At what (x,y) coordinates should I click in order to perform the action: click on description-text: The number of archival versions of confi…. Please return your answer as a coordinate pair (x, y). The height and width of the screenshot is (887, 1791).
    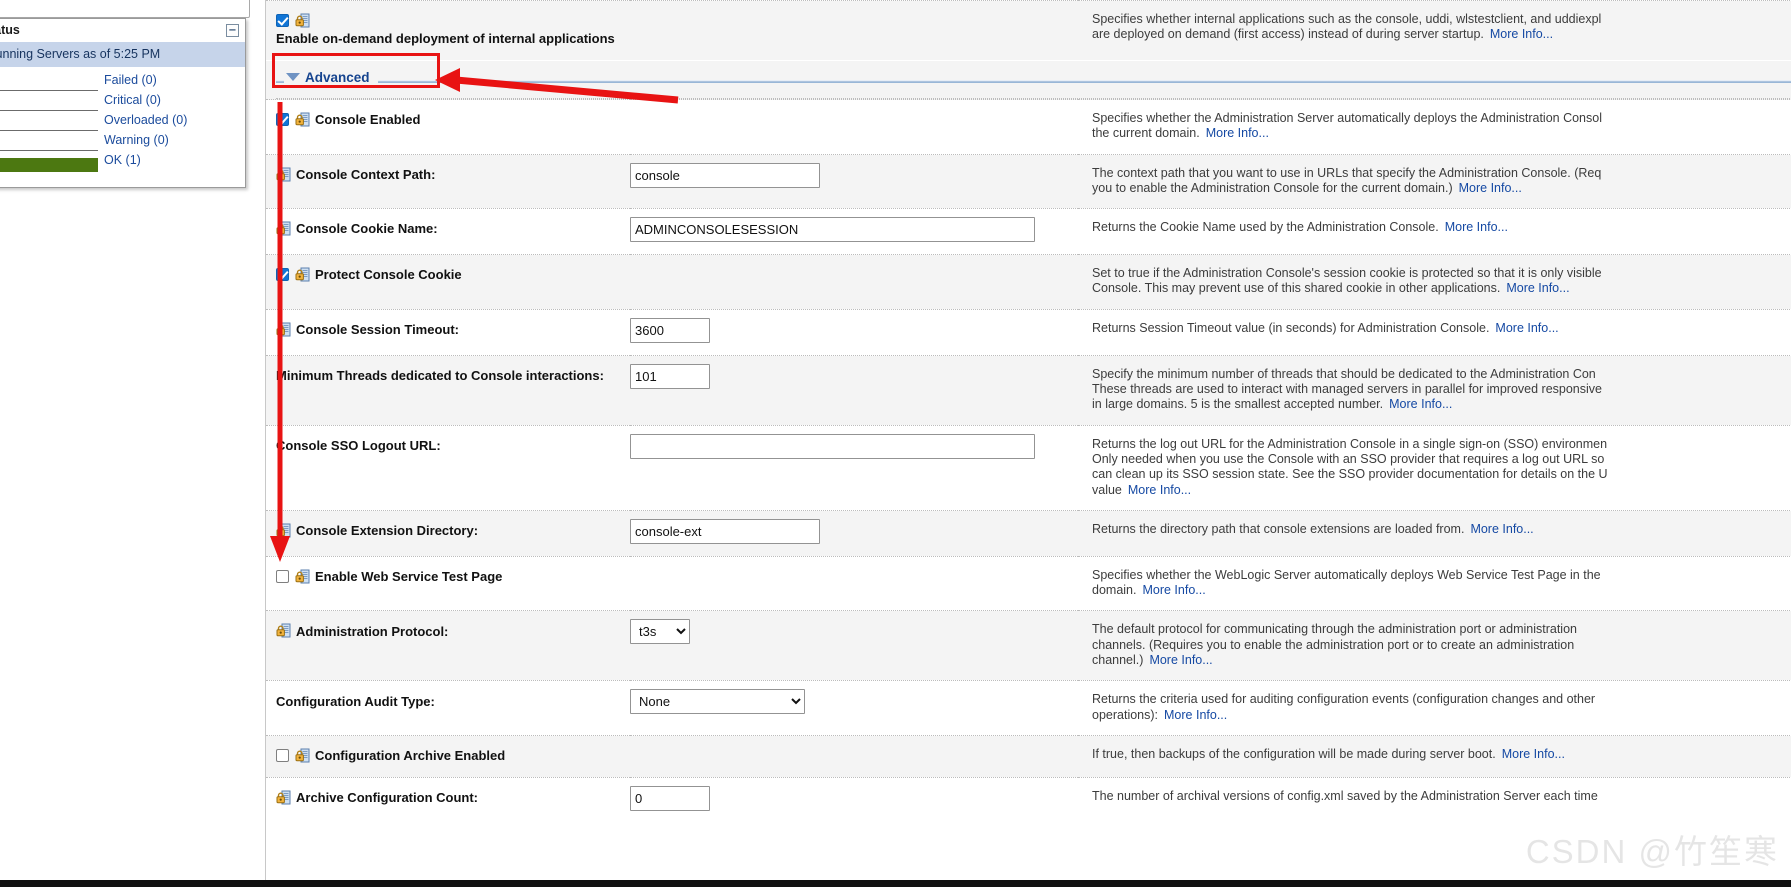
    Looking at the image, I should click on (1345, 795).